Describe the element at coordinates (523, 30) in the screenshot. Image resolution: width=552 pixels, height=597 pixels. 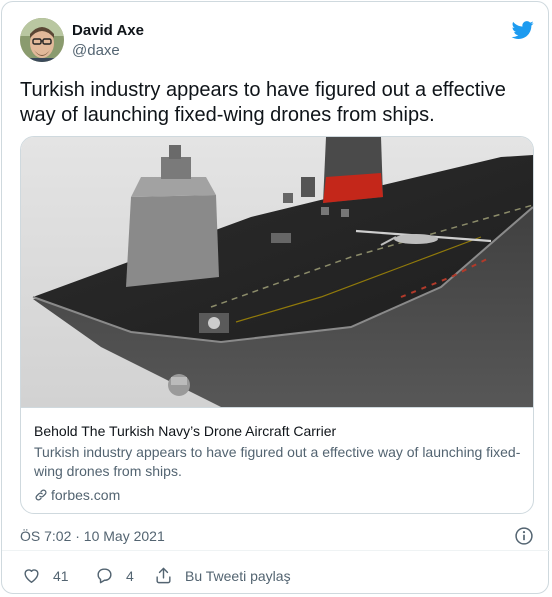
I see `twitter-bird-icon` at that location.